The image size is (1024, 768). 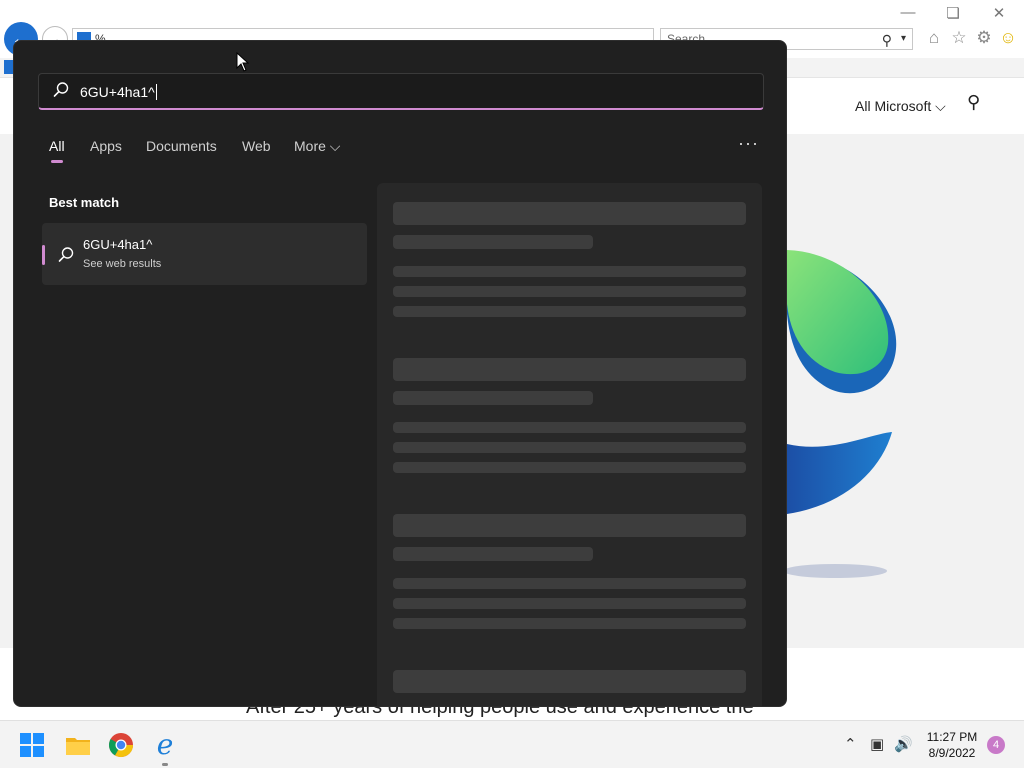 What do you see at coordinates (952, 753) in the screenshot?
I see `clock-date: 8/9/2022` at bounding box center [952, 753].